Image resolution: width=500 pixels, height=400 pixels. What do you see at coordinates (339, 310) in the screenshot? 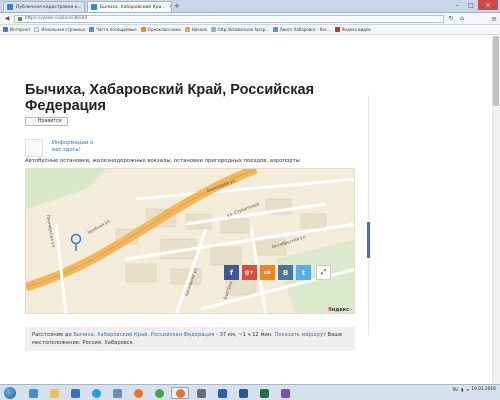
I see `yandex-logo: Яндекс` at bounding box center [339, 310].